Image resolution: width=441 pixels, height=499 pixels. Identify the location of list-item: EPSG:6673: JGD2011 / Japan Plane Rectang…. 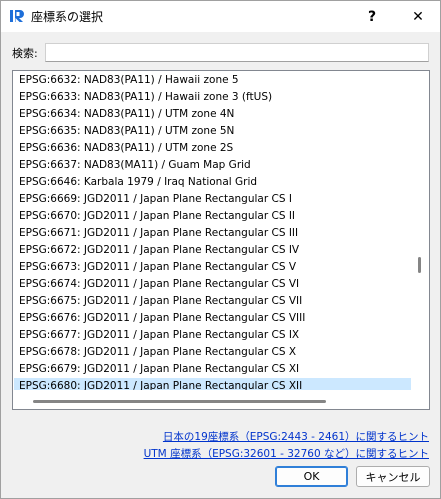
(212, 267).